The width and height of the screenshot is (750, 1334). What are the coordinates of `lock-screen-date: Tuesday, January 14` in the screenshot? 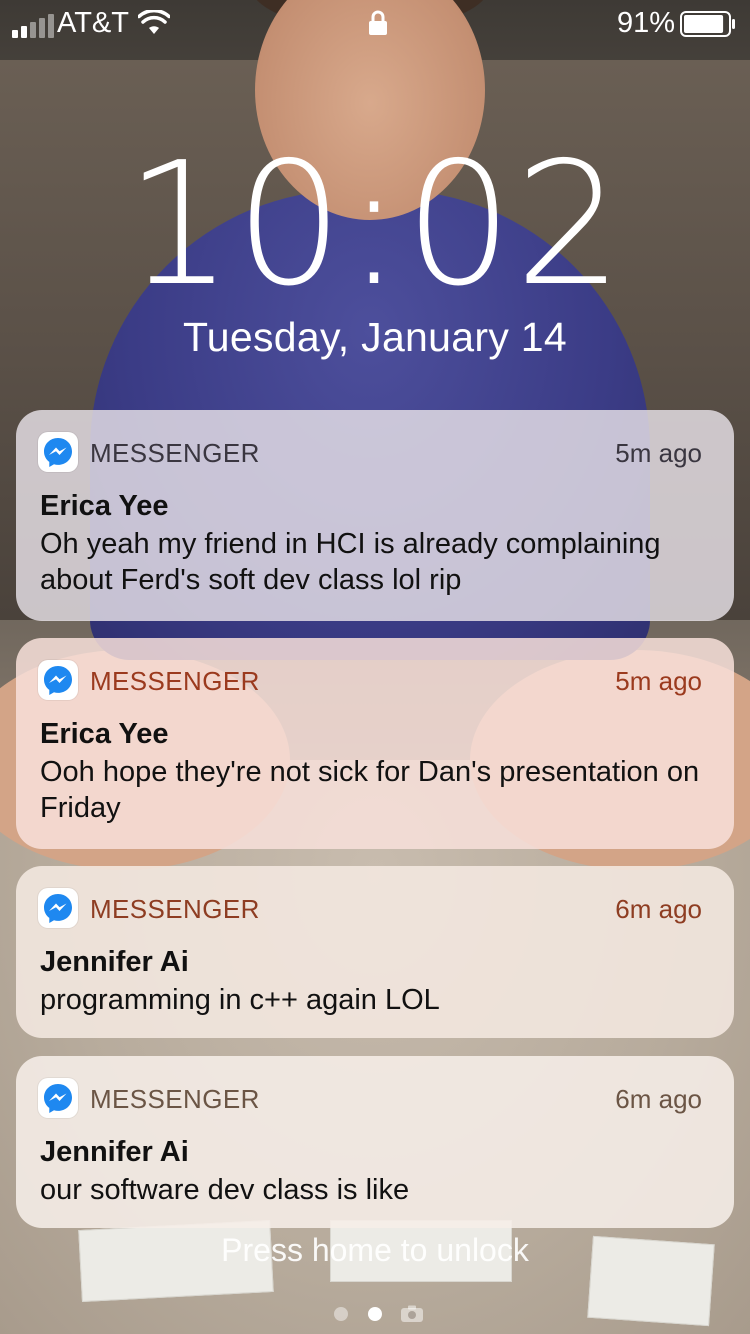 It's located at (375, 337).